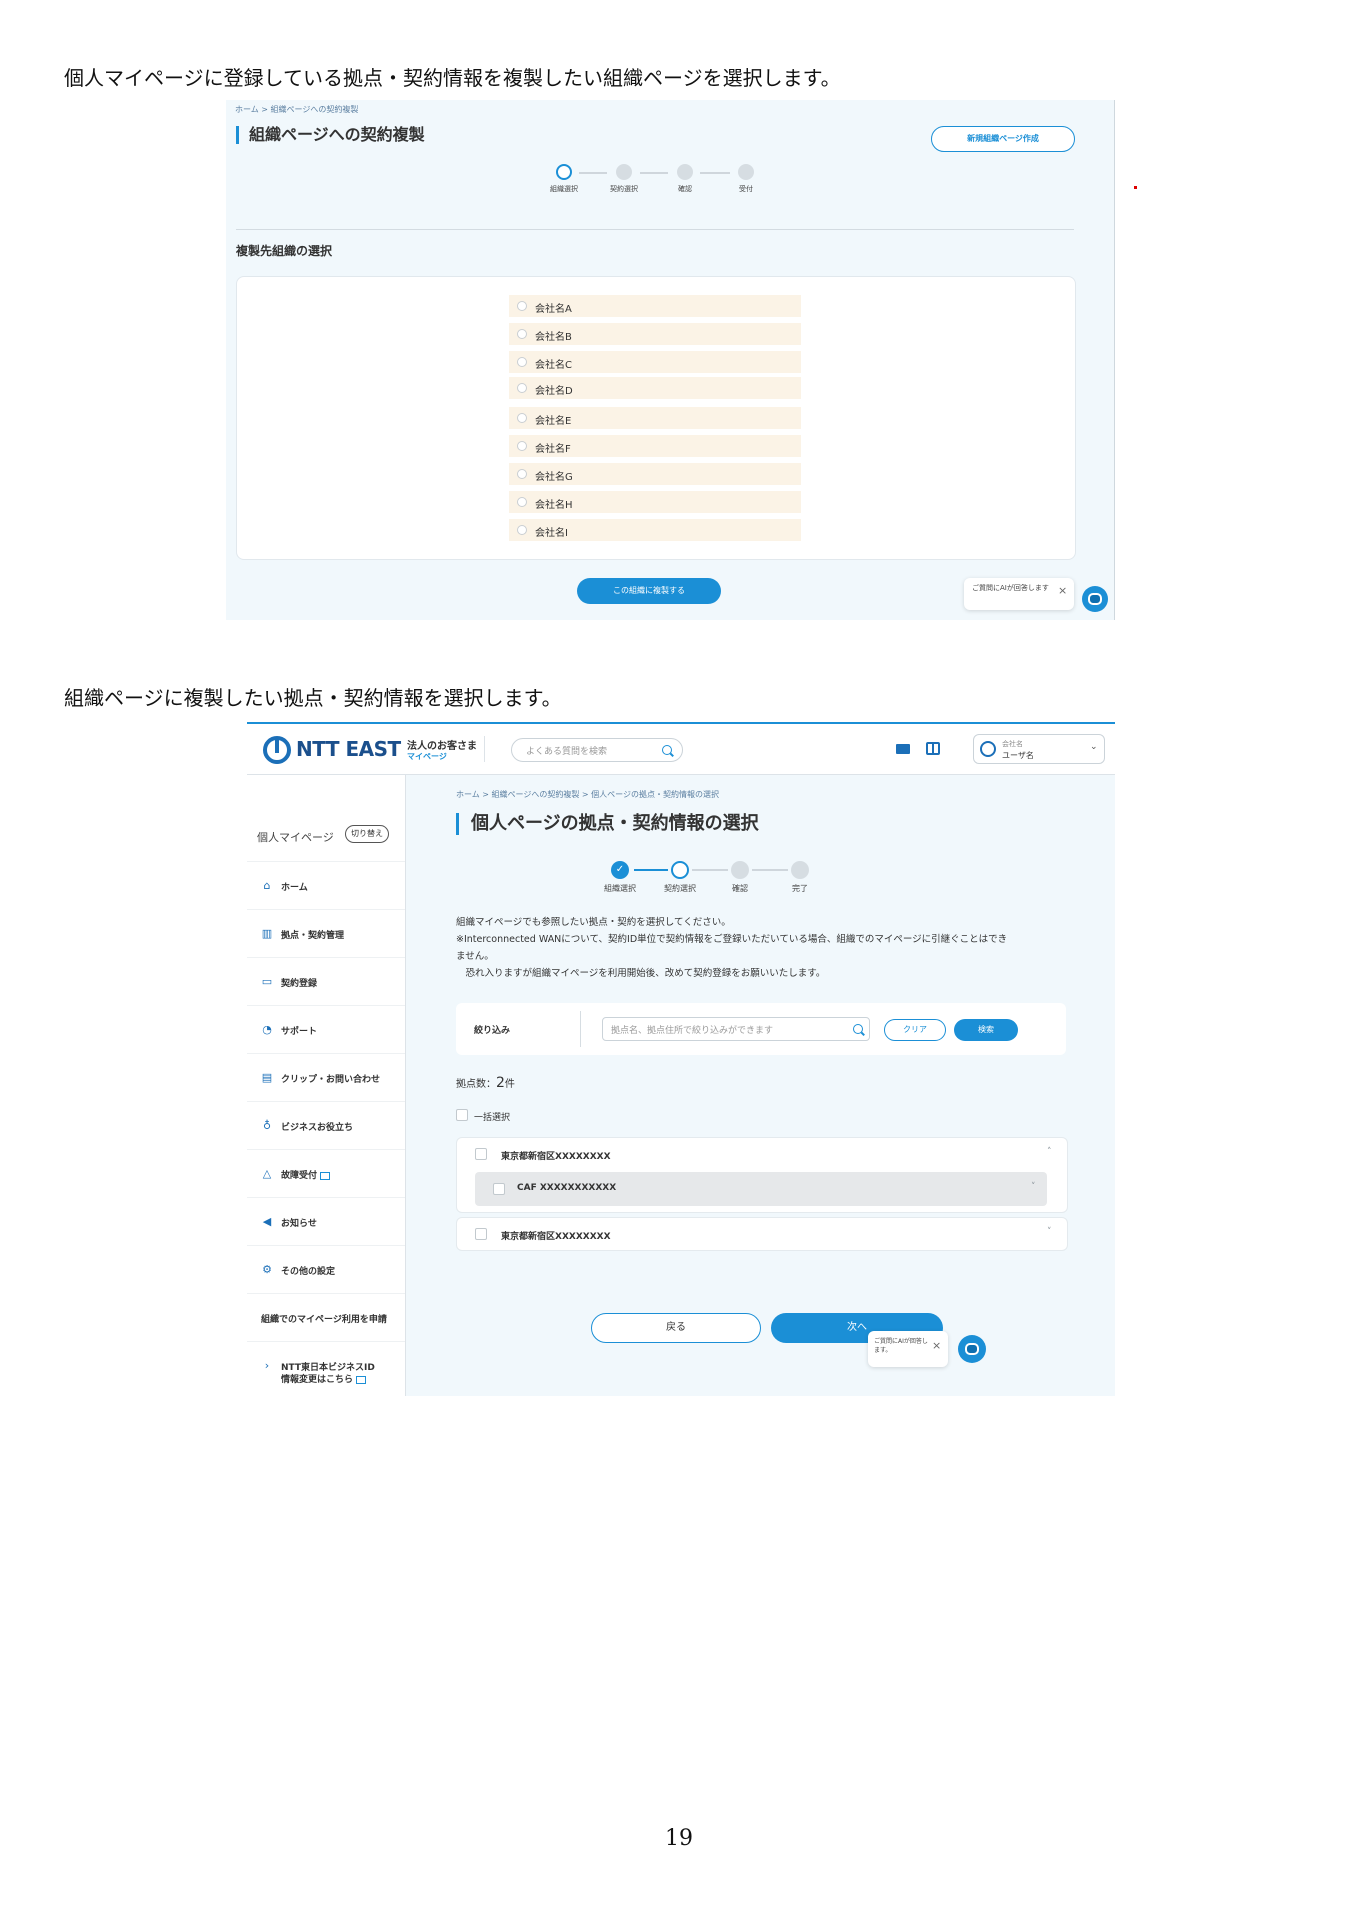 The height and width of the screenshot is (1920, 1358). Describe the element at coordinates (607, 824) in the screenshot. I see `page-title: 個人ページの拠点・契約情報の選択` at that location.